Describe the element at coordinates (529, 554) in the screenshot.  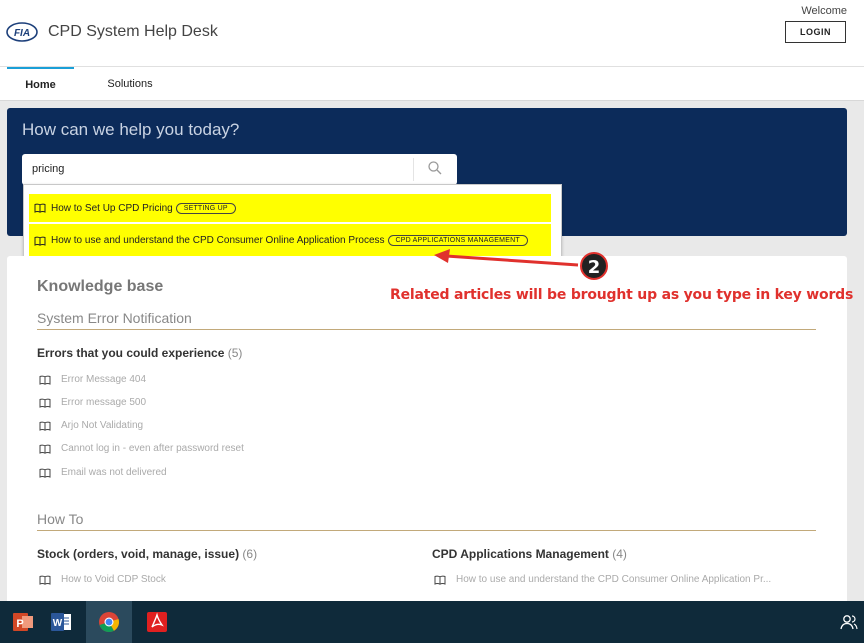
I see `category-title: CPD Applications Management (4)` at that location.